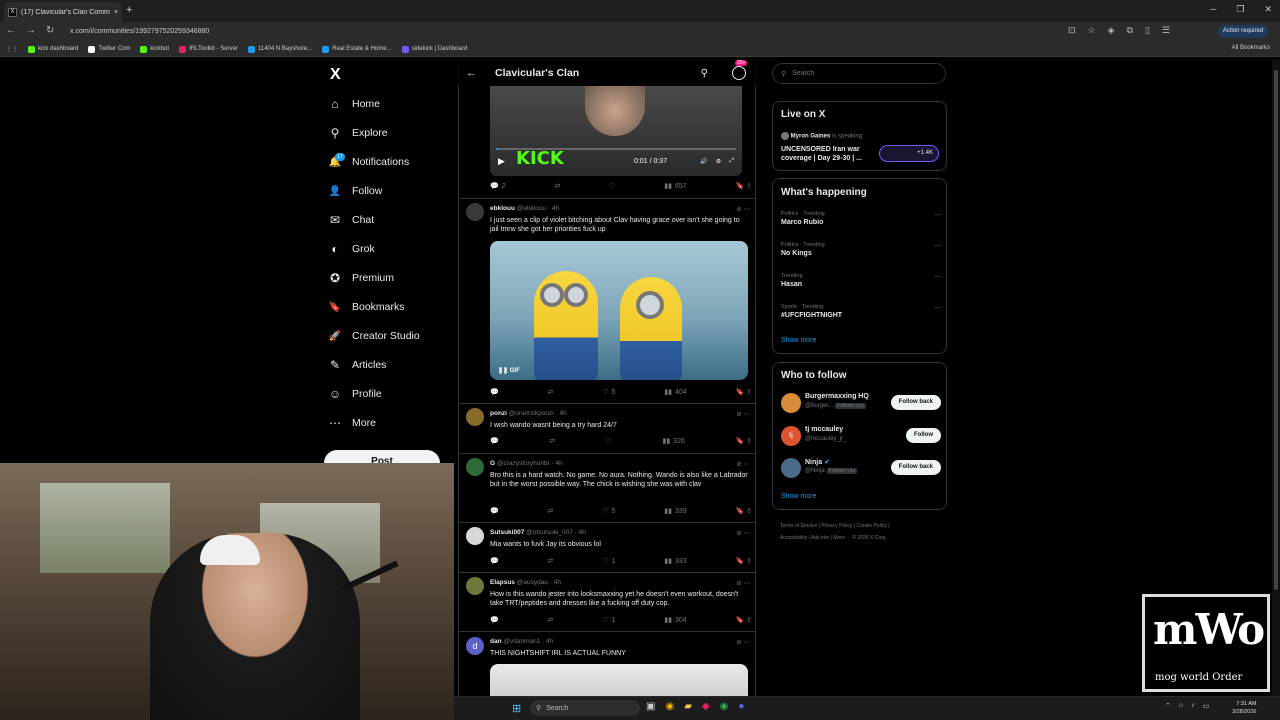 Image resolution: width=1280 pixels, height=720 pixels. Describe the element at coordinates (1243, 31) in the screenshot. I see `action-required-button: Action required` at that location.